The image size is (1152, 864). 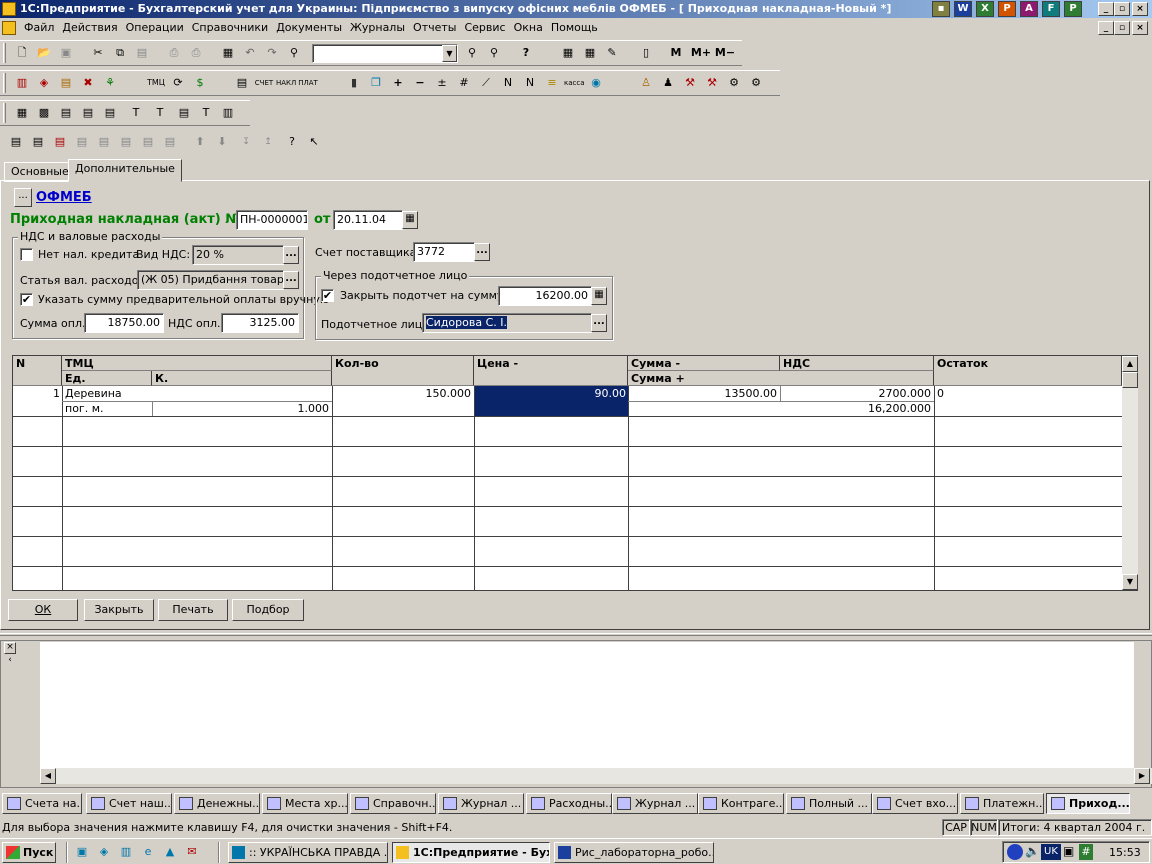 I want to click on col-header-vat: НДС, so click(x=857, y=363).